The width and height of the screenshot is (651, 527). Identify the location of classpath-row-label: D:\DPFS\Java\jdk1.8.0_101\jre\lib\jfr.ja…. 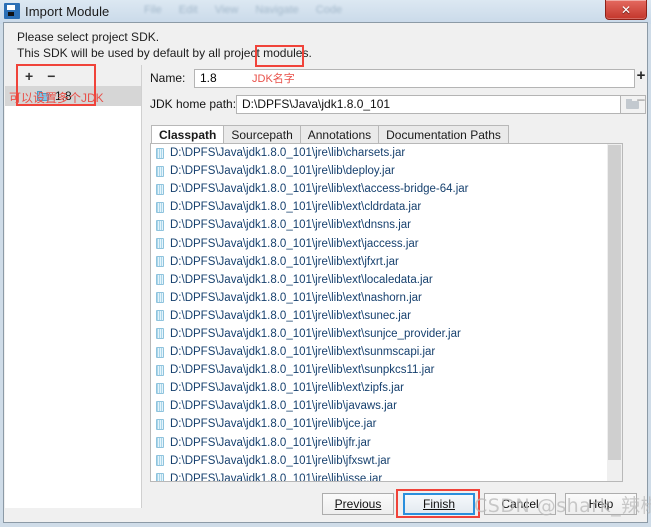
(270, 442).